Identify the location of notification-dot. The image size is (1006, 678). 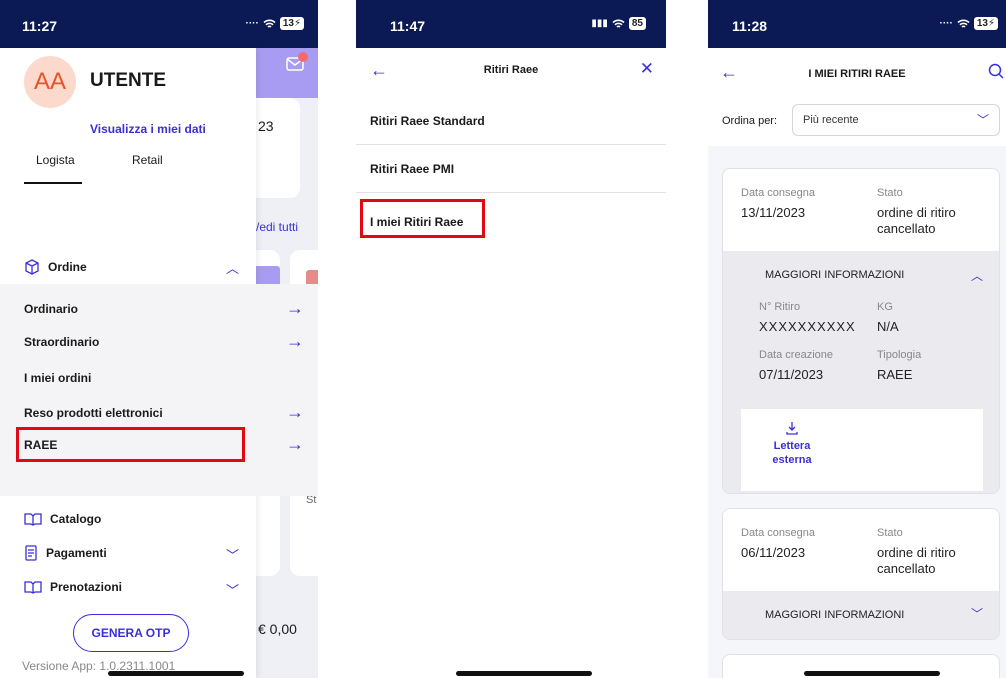
(303, 57).